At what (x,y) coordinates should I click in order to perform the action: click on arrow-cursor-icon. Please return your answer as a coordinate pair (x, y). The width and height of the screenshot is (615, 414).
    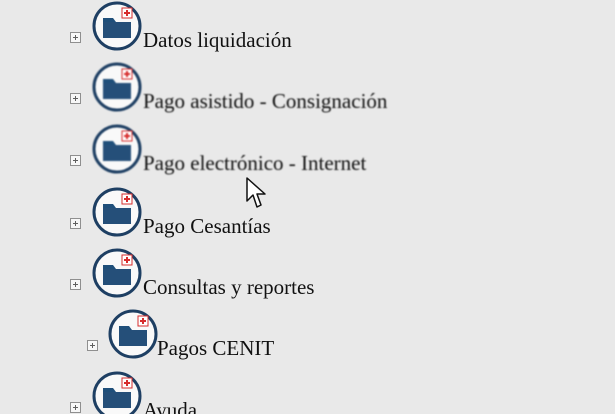
    Looking at the image, I should click on (256, 192).